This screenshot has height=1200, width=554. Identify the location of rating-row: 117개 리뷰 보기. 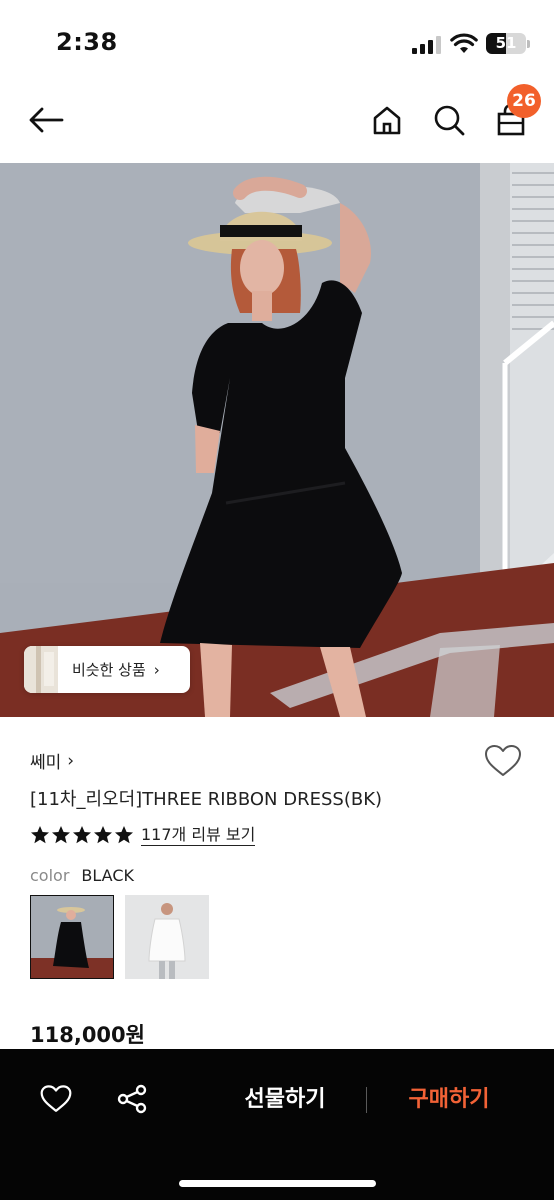
(143, 835).